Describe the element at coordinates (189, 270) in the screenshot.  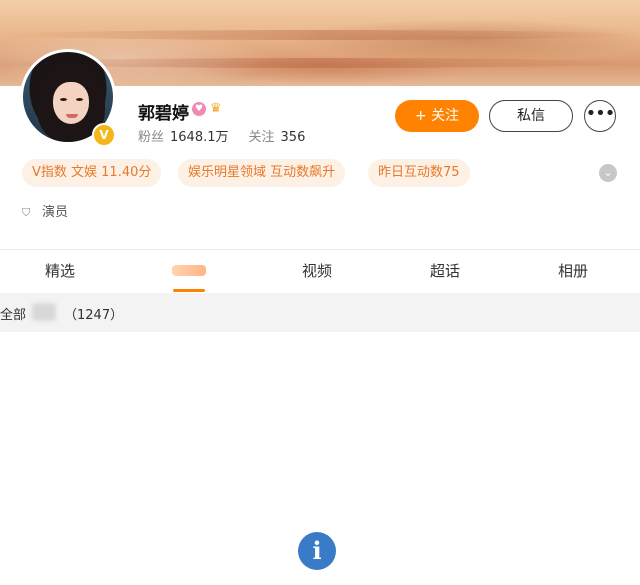
I see `tab-active-blurred` at that location.